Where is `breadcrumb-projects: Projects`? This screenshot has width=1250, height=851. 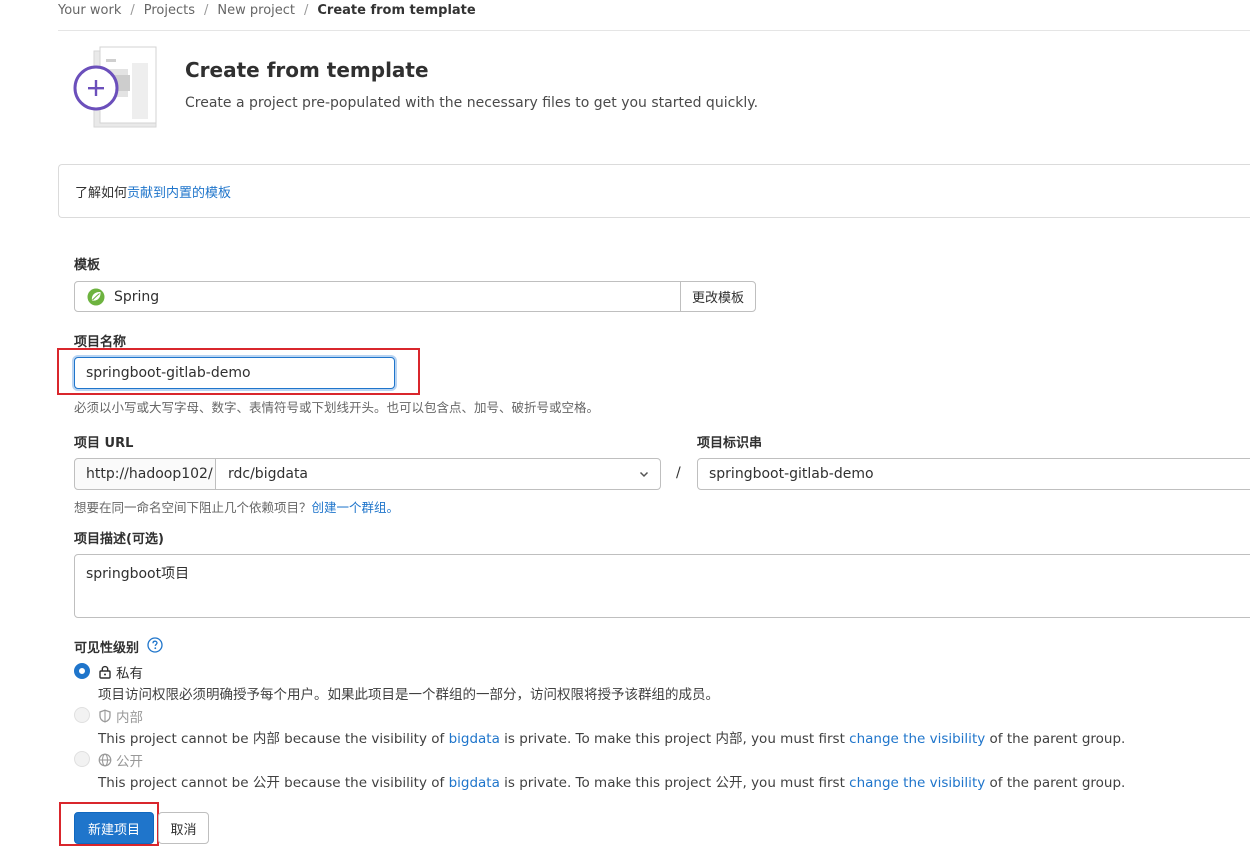
breadcrumb-projects: Projects is located at coordinates (169, 10).